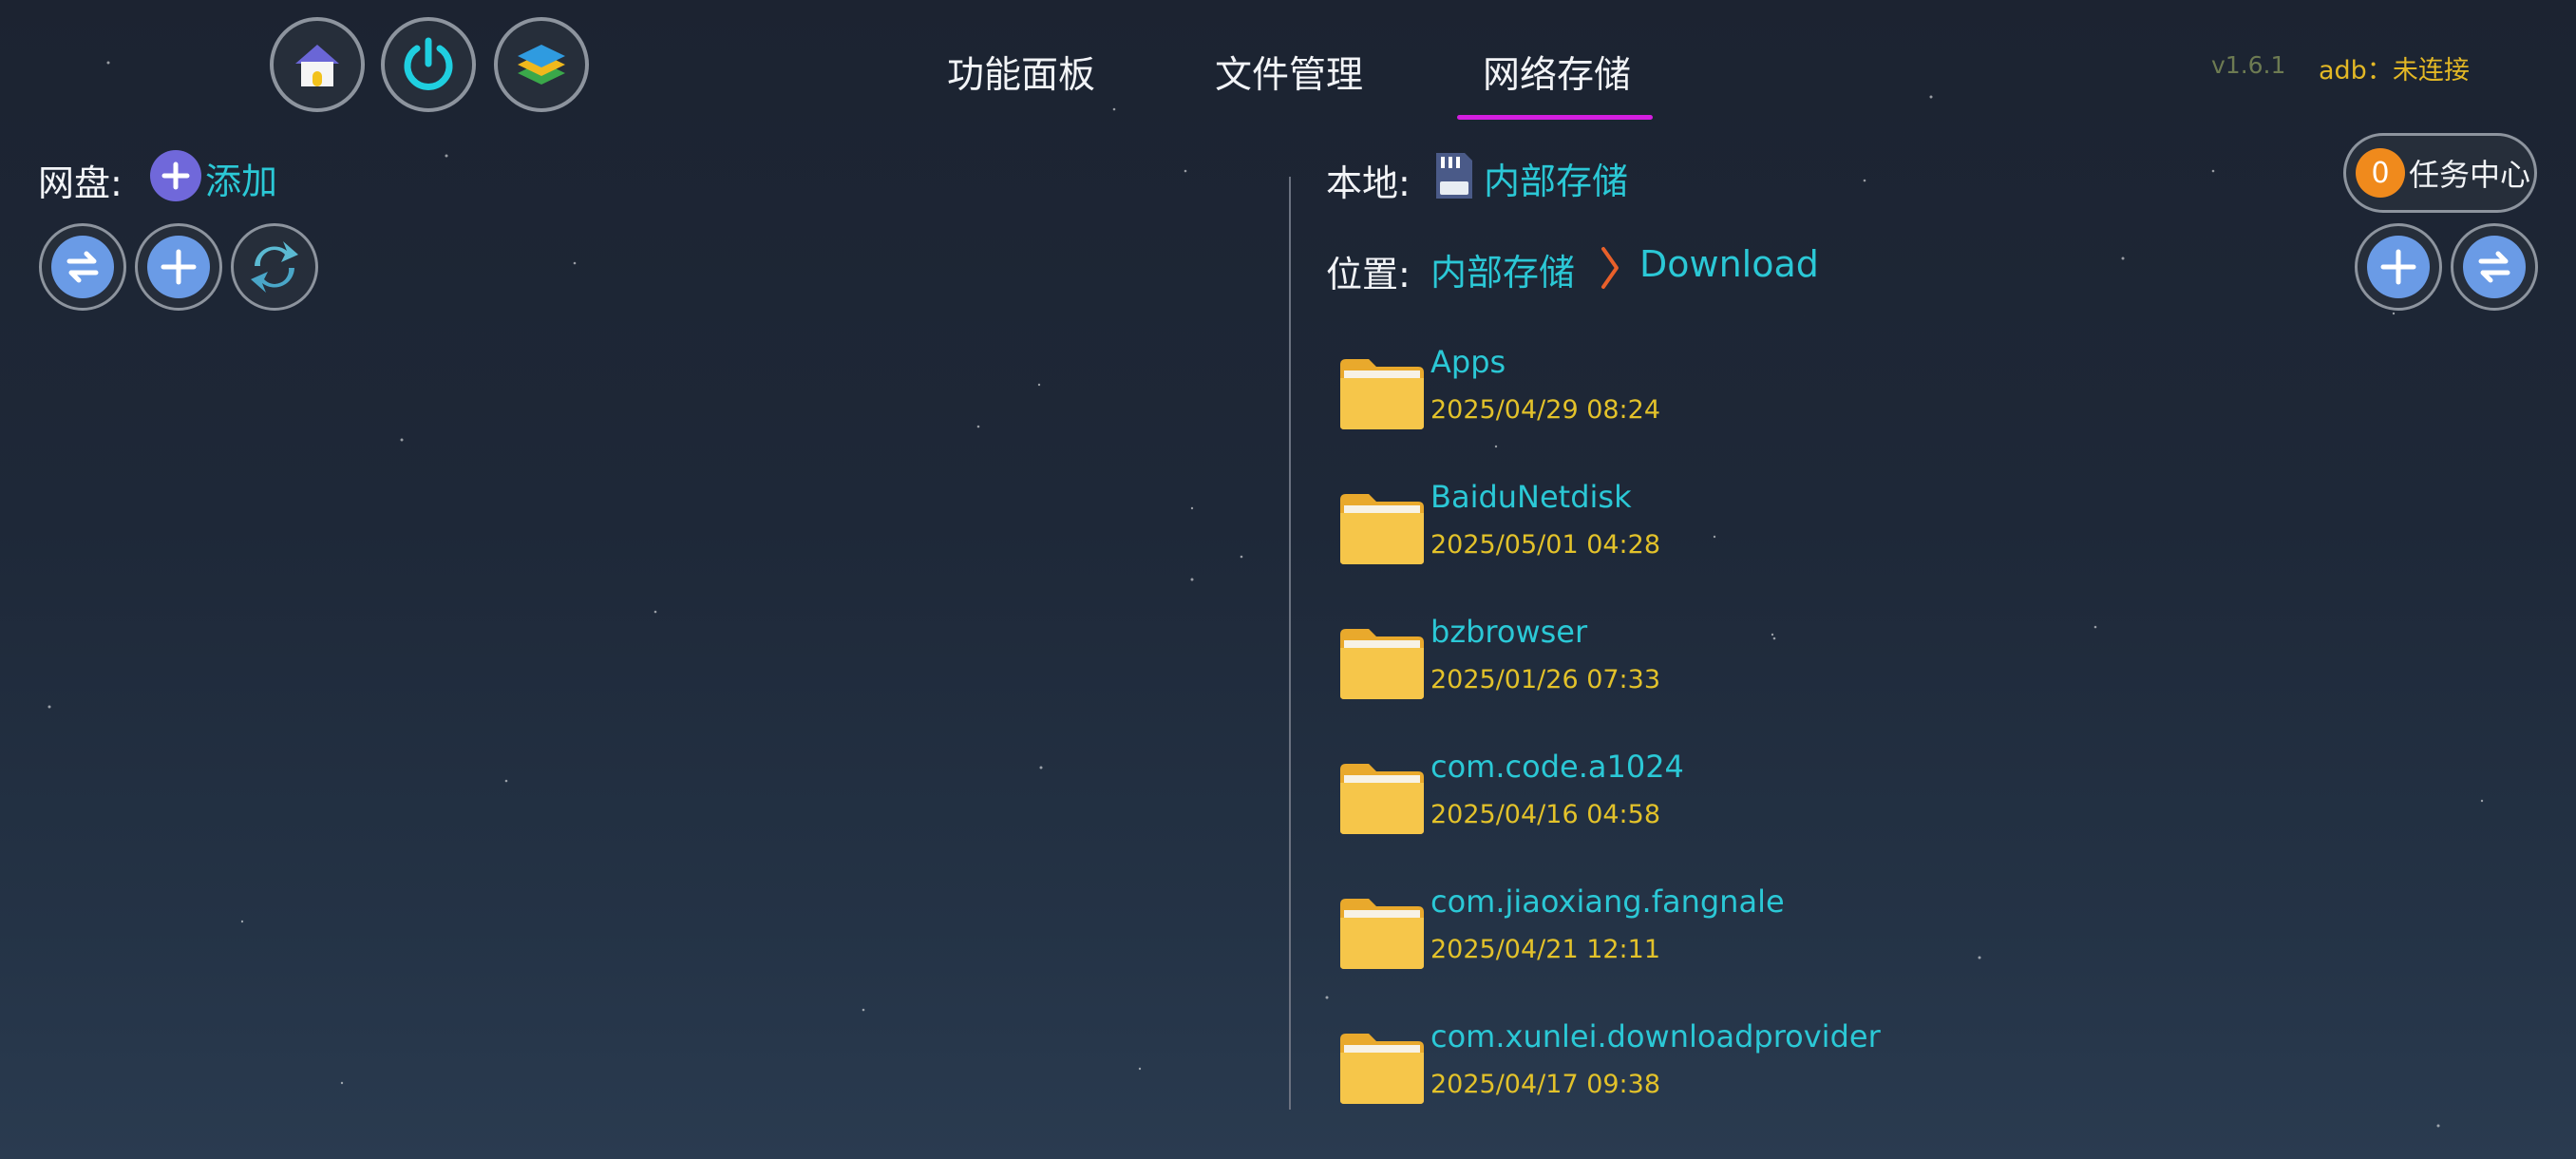  Describe the element at coordinates (1610, 268) in the screenshot. I see `breadcrumb-chevron-icon` at that location.